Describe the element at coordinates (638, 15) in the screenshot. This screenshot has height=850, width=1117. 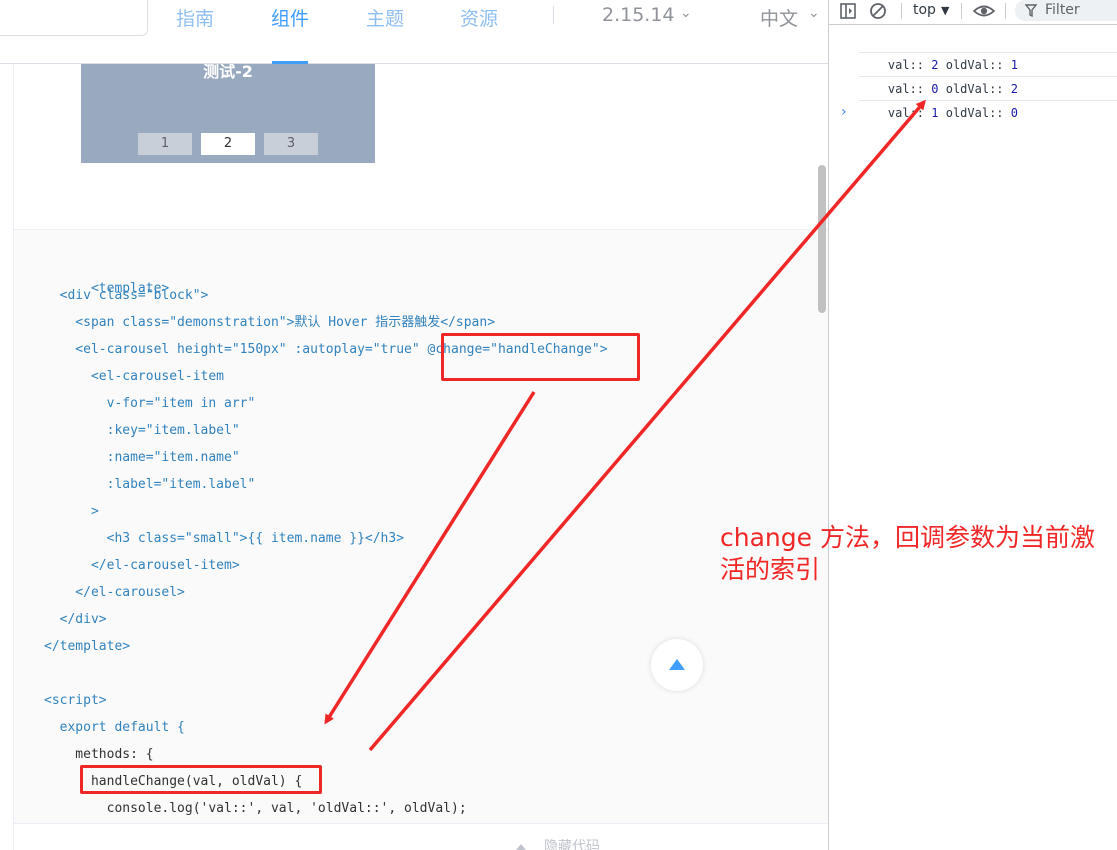
I see `version-select: 2.15.14` at that location.